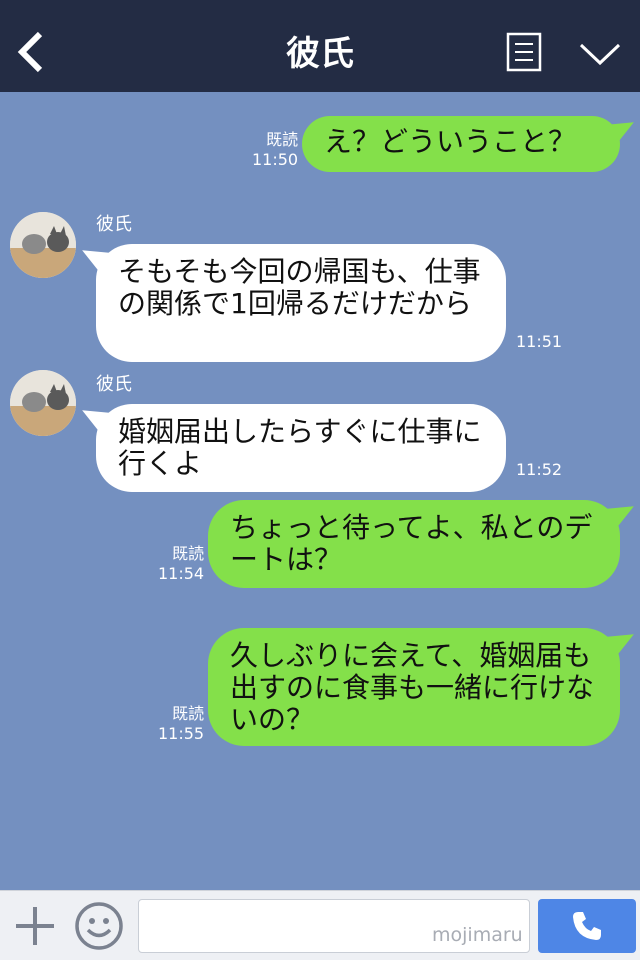 This screenshot has width=640, height=960. I want to click on message-bubble-outgoing: ちょっと待ってよ、私とのデートは？, so click(414, 544).